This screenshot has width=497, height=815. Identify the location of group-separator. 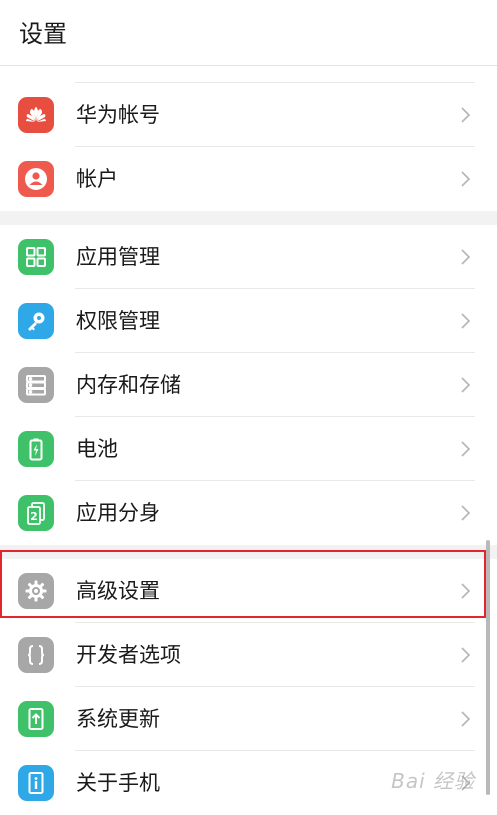
(248, 218).